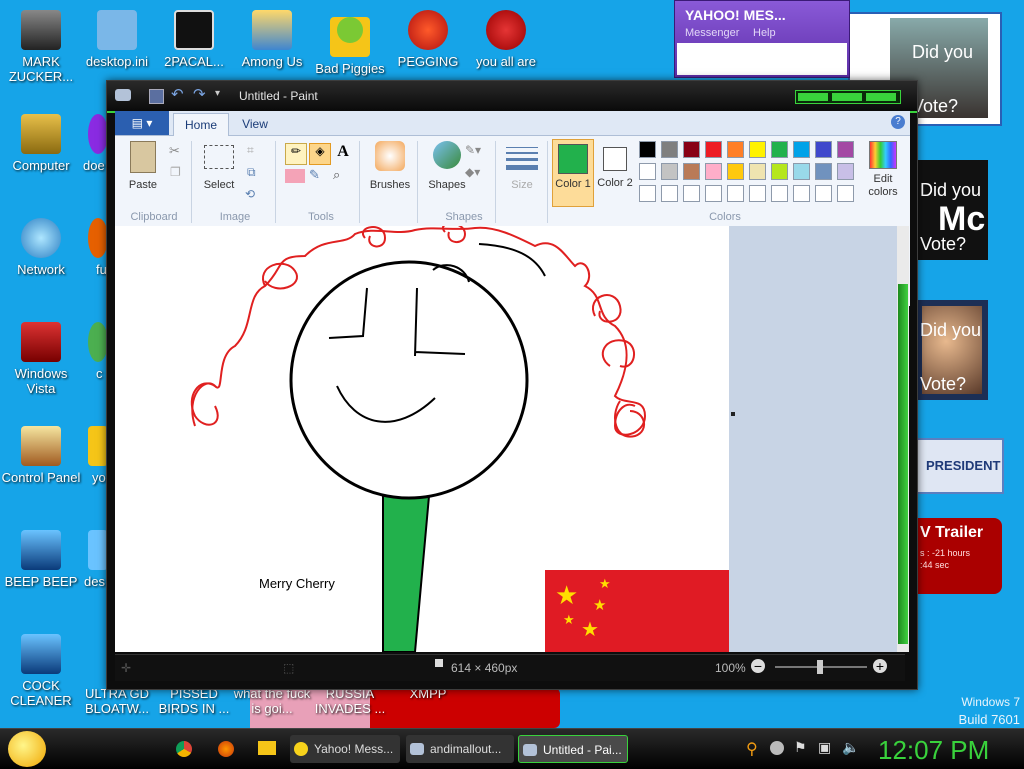  I want to click on desktop-icon: COCK CLEANER, so click(41, 671).